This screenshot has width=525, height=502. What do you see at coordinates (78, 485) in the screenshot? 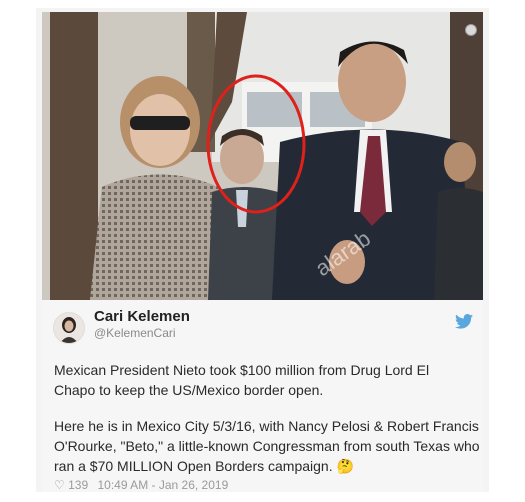
I see `like-count: 139` at bounding box center [78, 485].